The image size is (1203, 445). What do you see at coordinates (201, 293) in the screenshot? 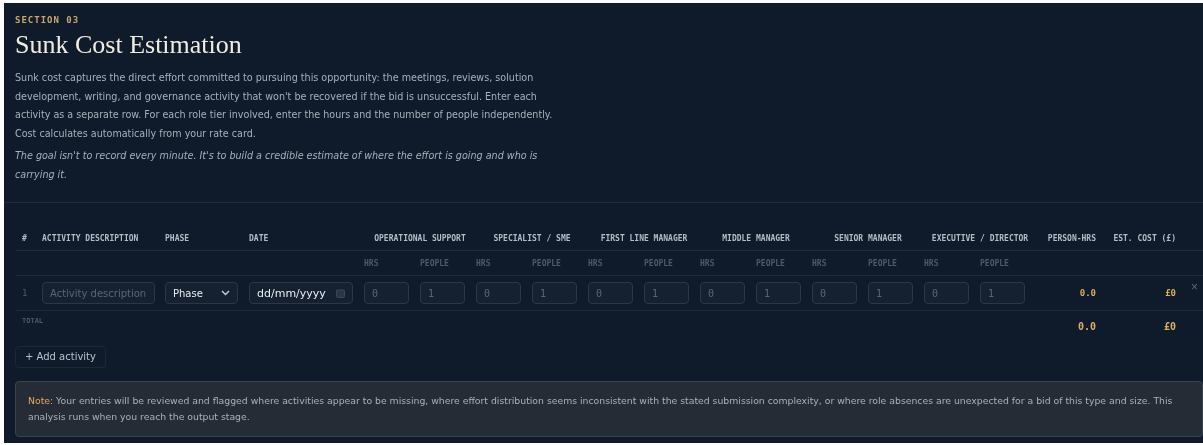
I see `phase-dropdown: Phase` at bounding box center [201, 293].